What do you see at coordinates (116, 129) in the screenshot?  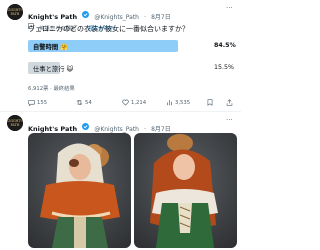 I see `author-handle: @Knights_Path` at bounding box center [116, 129].